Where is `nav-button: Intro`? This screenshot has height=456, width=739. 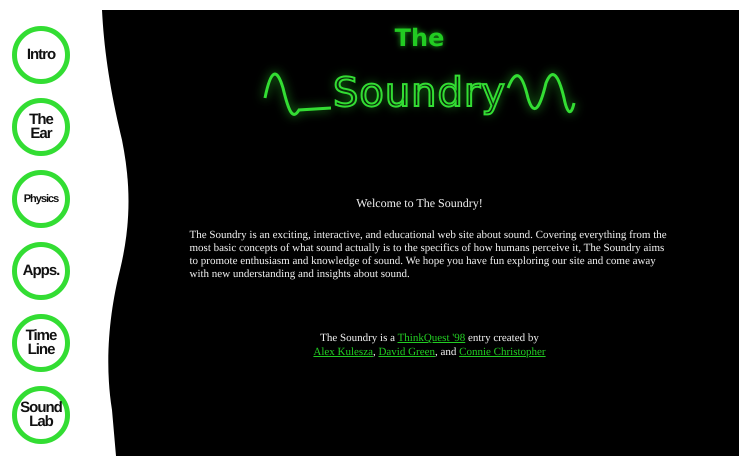
nav-button: Intro is located at coordinates (41, 55).